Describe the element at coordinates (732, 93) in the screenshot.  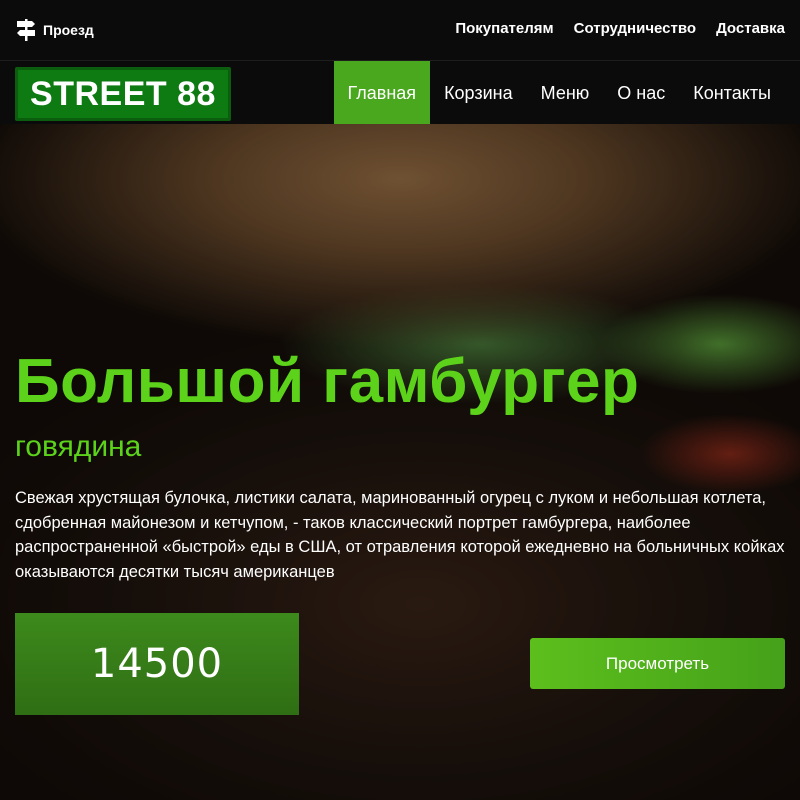
I see `nav-item-contacts: Контакты` at that location.